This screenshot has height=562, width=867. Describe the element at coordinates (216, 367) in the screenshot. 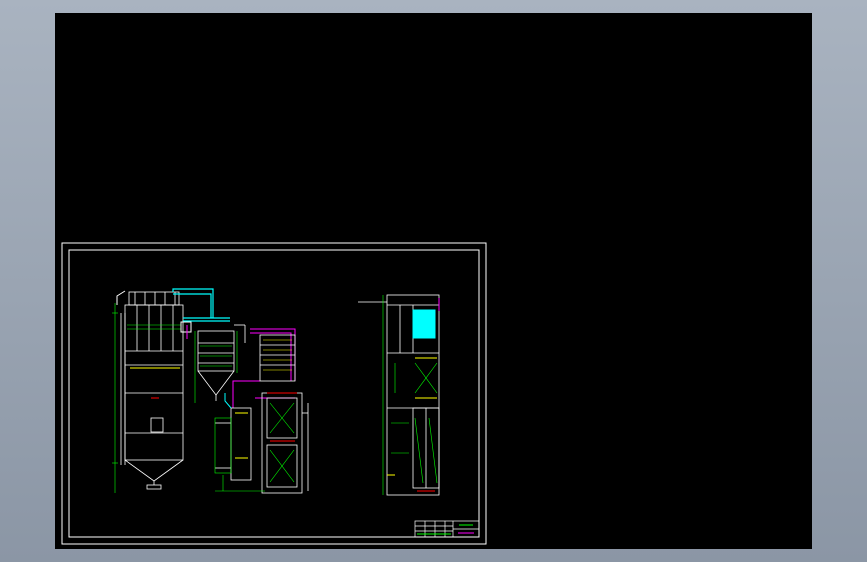

I see `middle-separator-green` at that location.